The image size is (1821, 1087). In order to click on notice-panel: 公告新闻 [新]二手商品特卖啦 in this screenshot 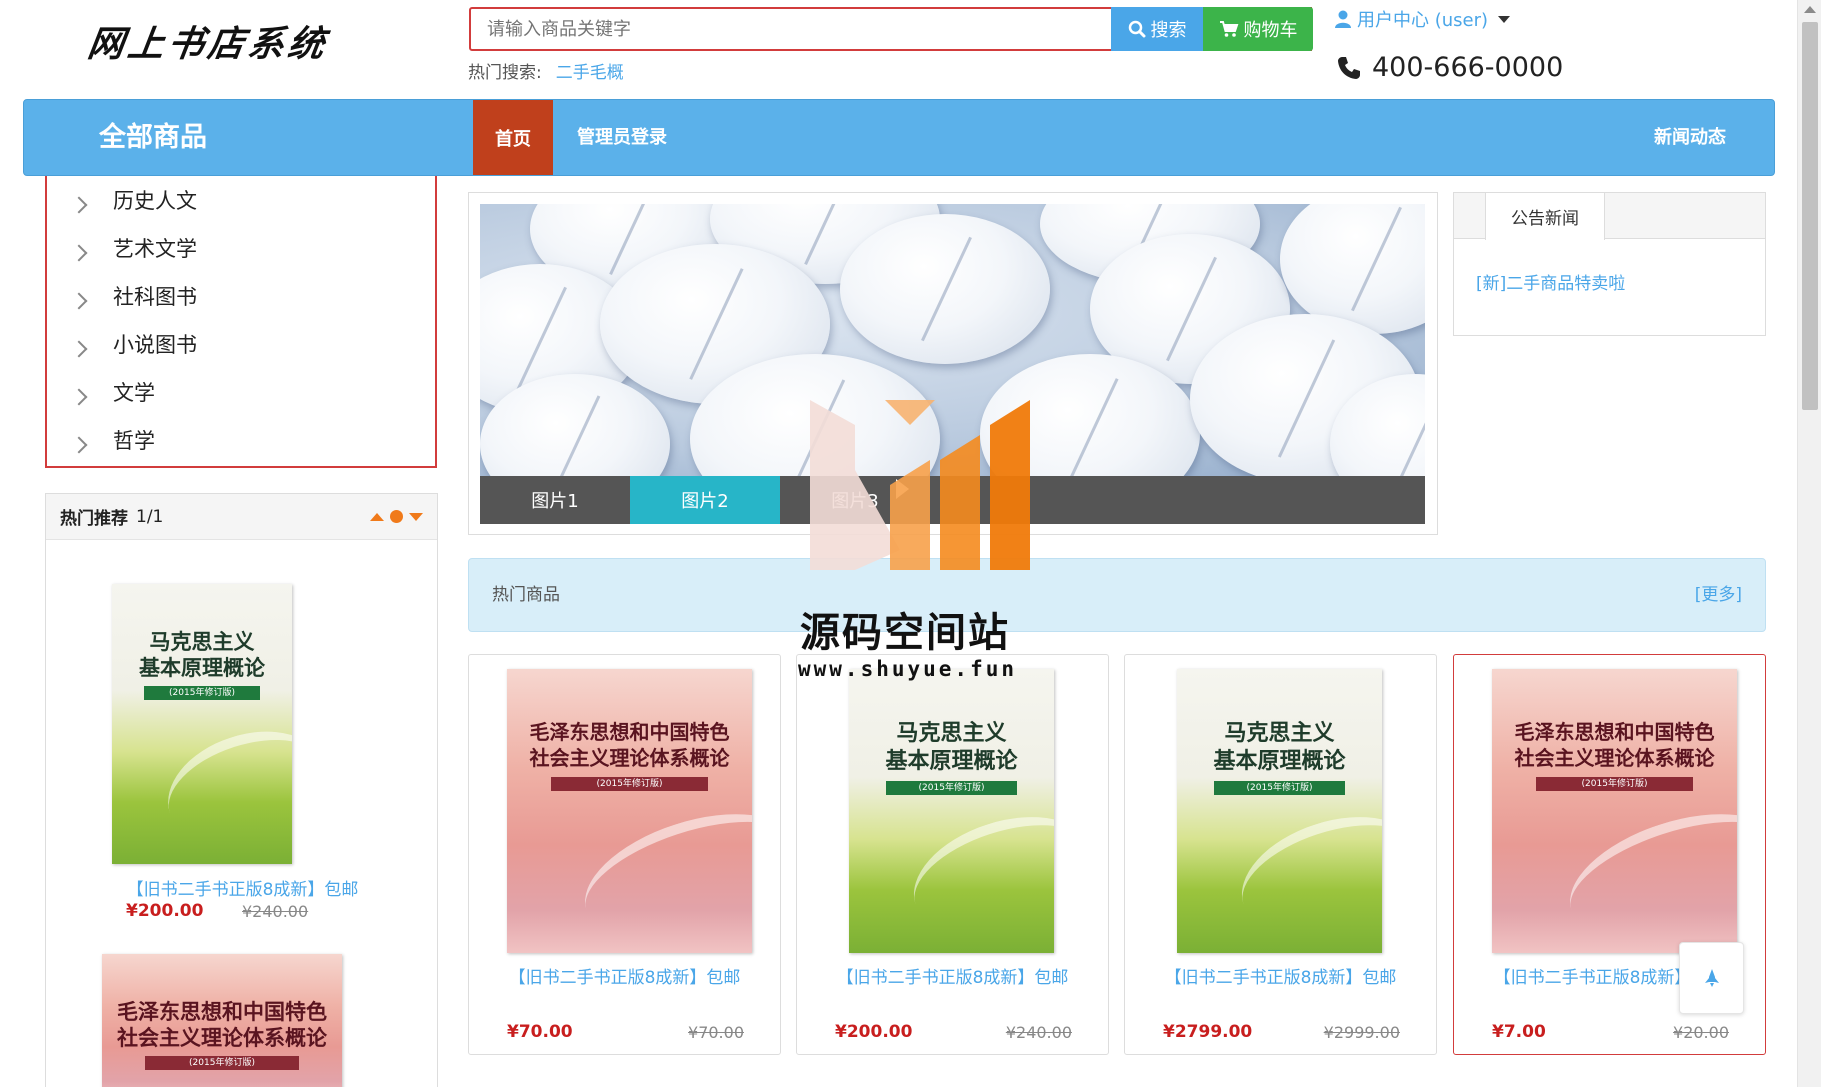, I will do `click(1609, 264)`.